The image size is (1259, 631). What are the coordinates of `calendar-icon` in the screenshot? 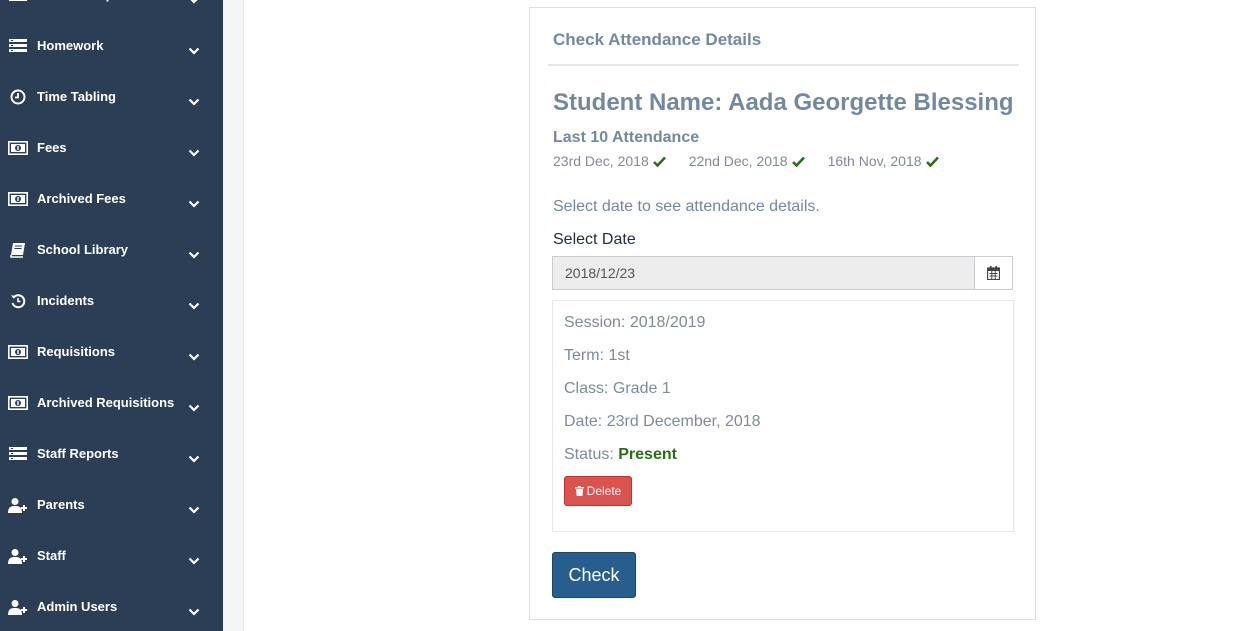 It's located at (993, 273).